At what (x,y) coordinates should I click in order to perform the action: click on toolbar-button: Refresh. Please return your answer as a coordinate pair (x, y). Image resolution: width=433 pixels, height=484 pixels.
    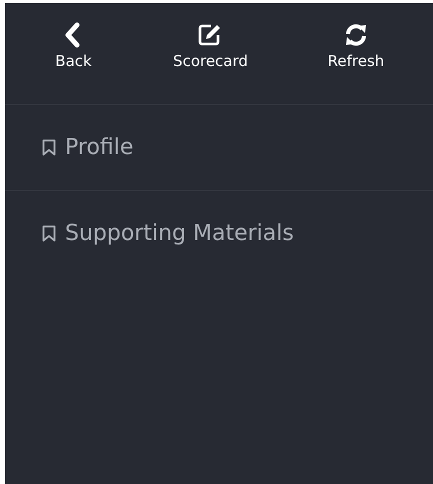
    Looking at the image, I should click on (356, 36).